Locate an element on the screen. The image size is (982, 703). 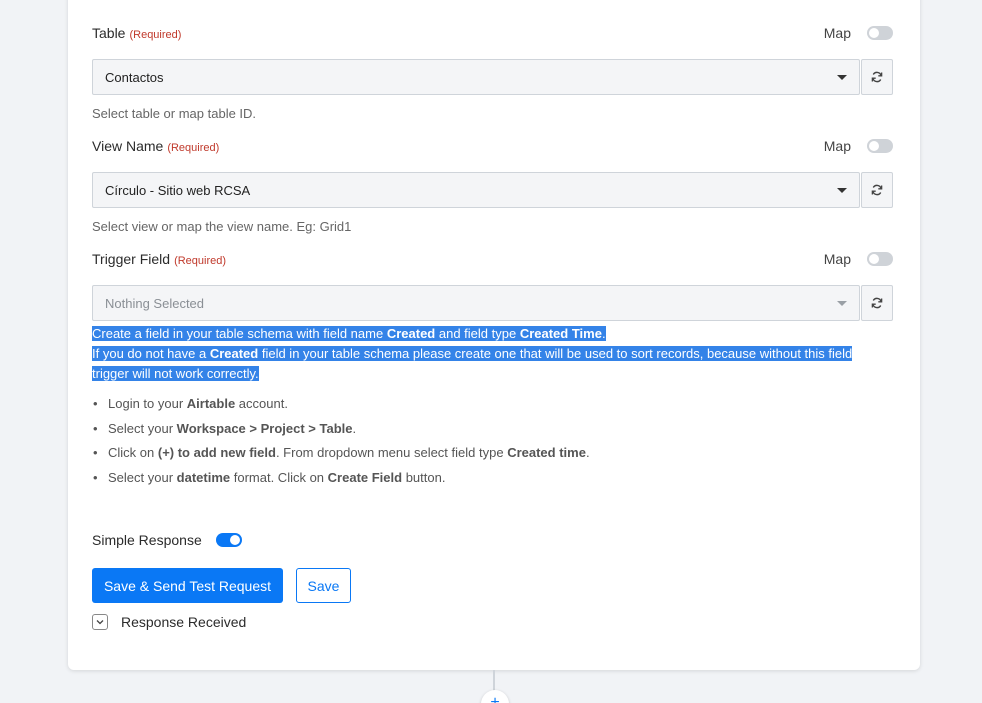
view-name-map-toggle is located at coordinates (880, 146).